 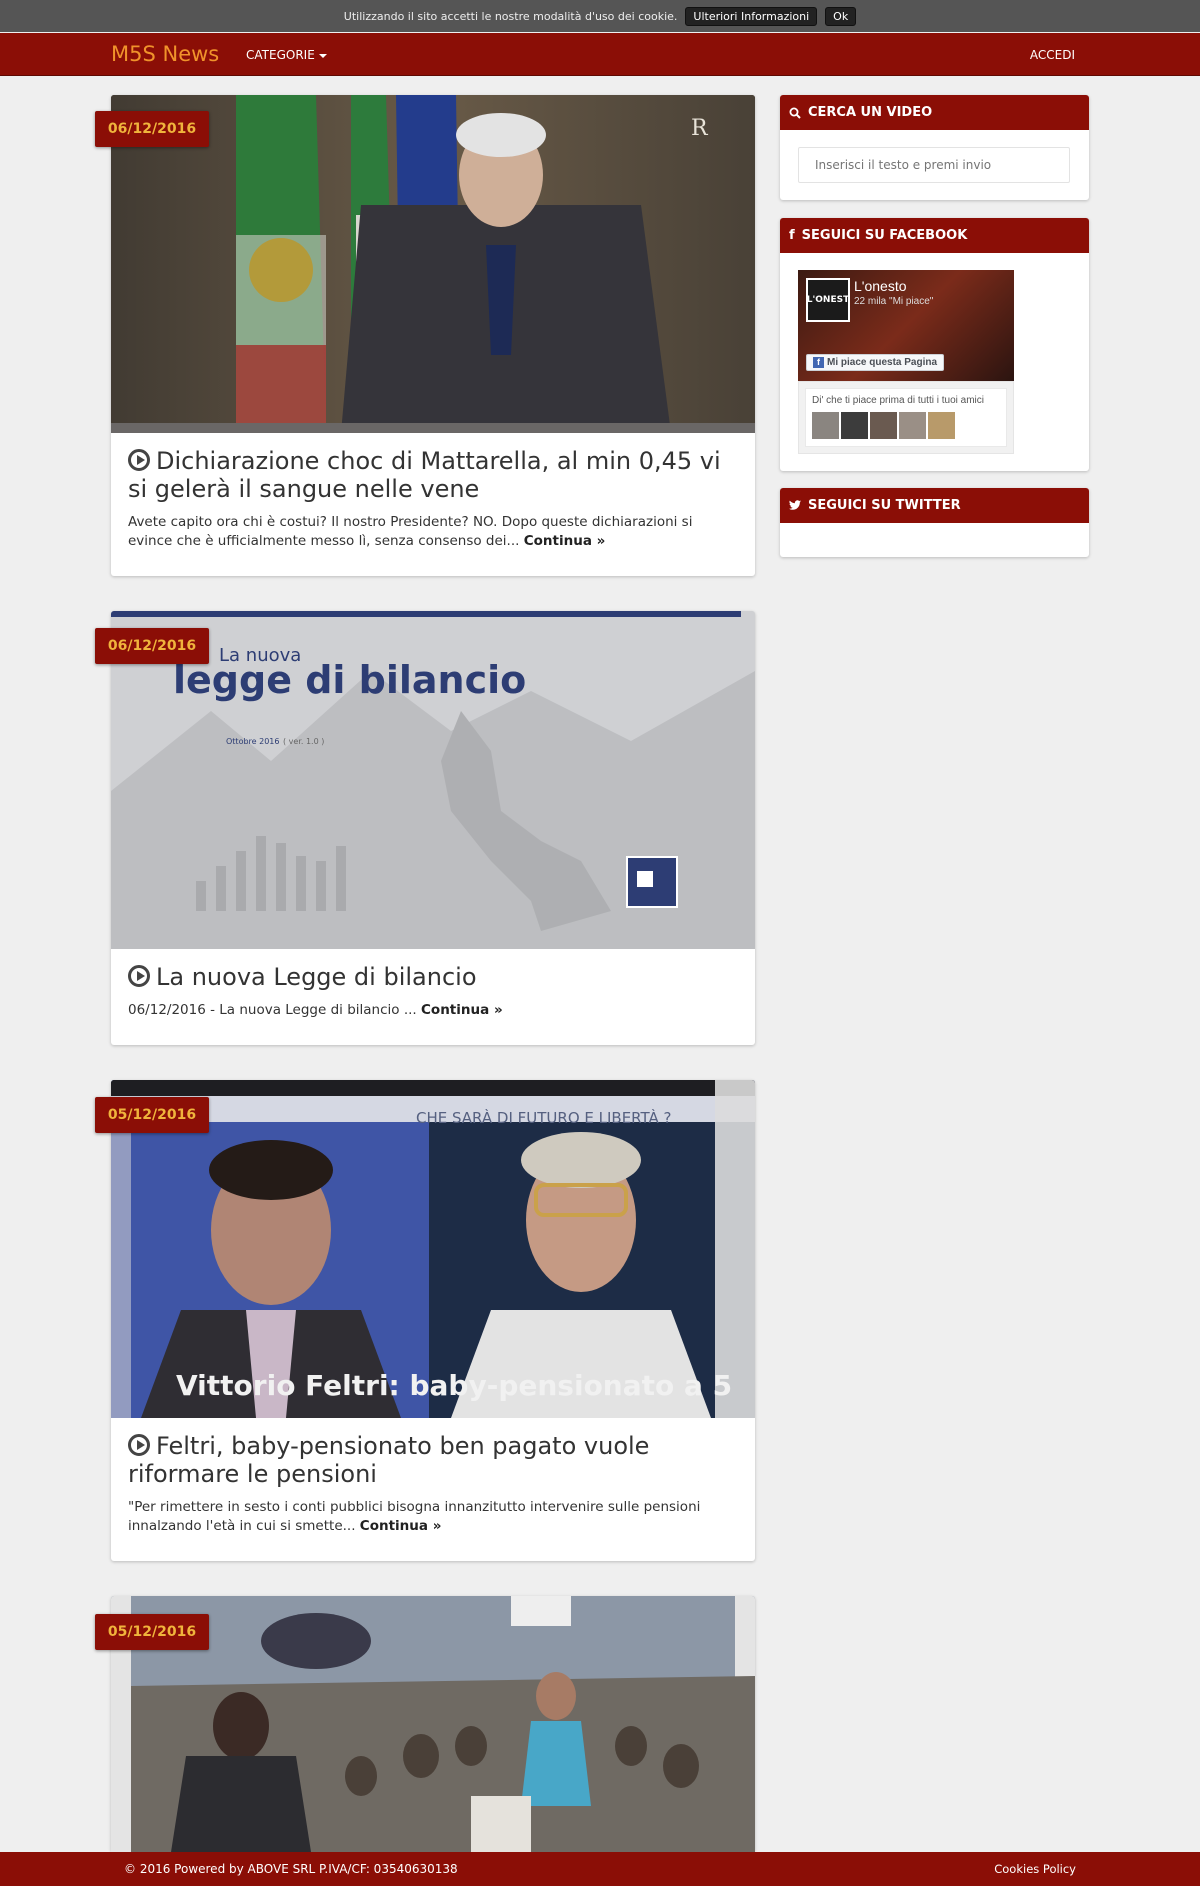 I want to click on search-icon, so click(x=795, y=113).